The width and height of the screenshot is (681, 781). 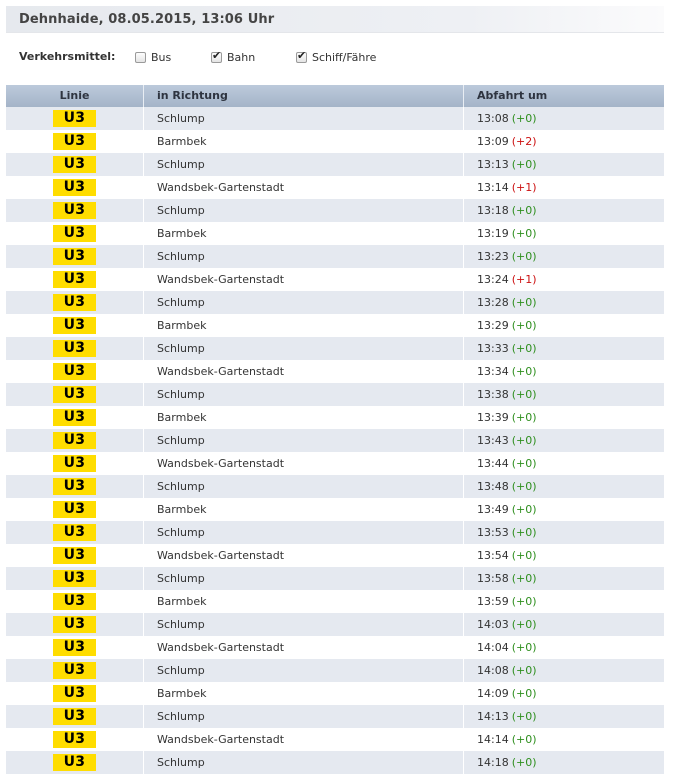 I want to click on table-row: U3 Wandsbek-Gartenstadt 13:54 (+0), so click(x=335, y=555).